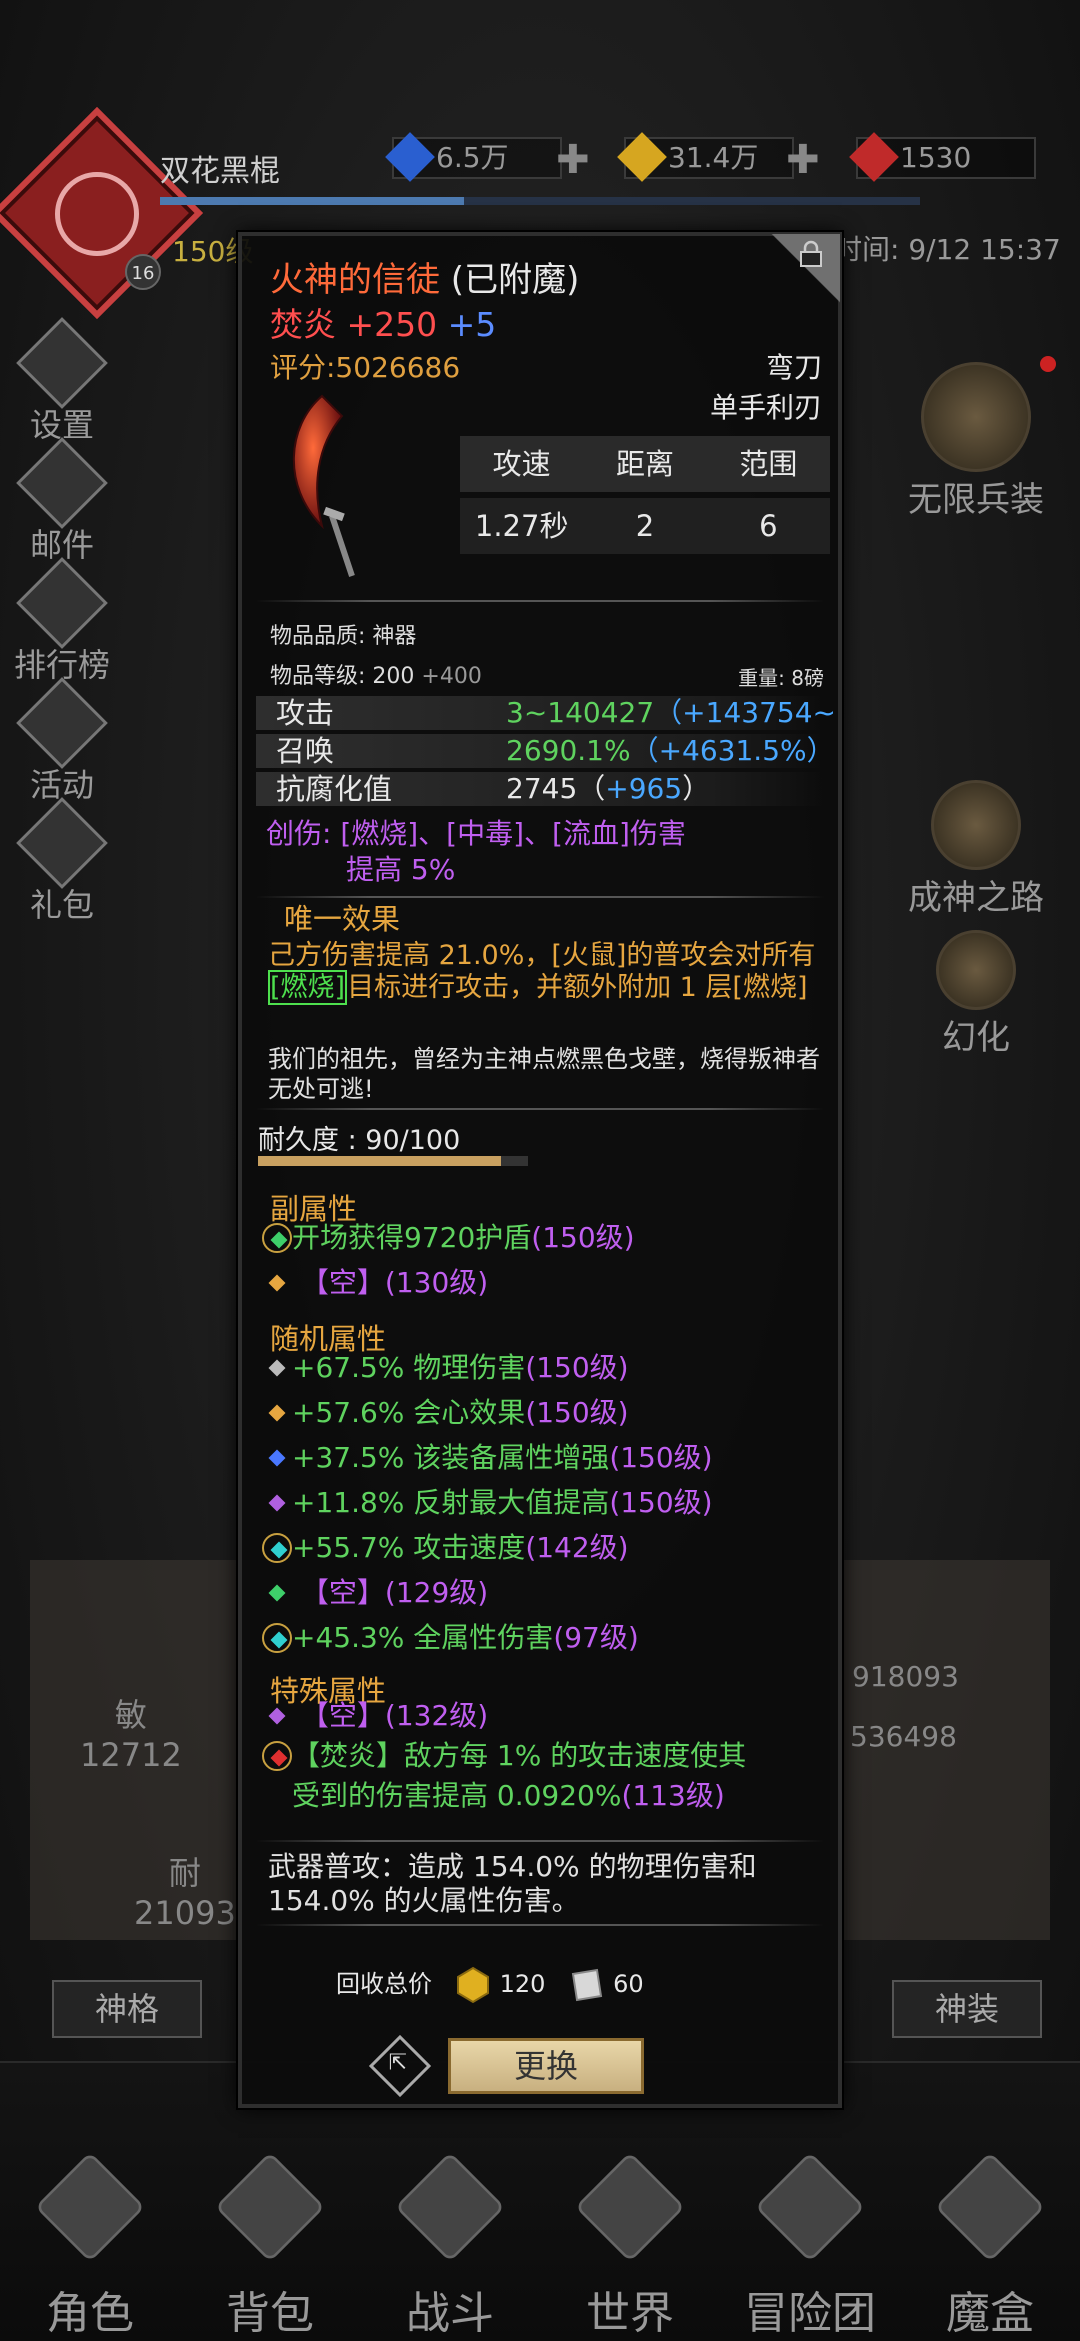 This screenshot has width=1080, height=2341. I want to click on add-gold-gem-button: ✚, so click(803, 160).